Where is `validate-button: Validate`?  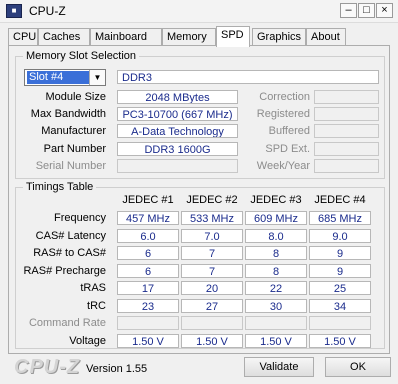
validate-button: Validate is located at coordinates (279, 367).